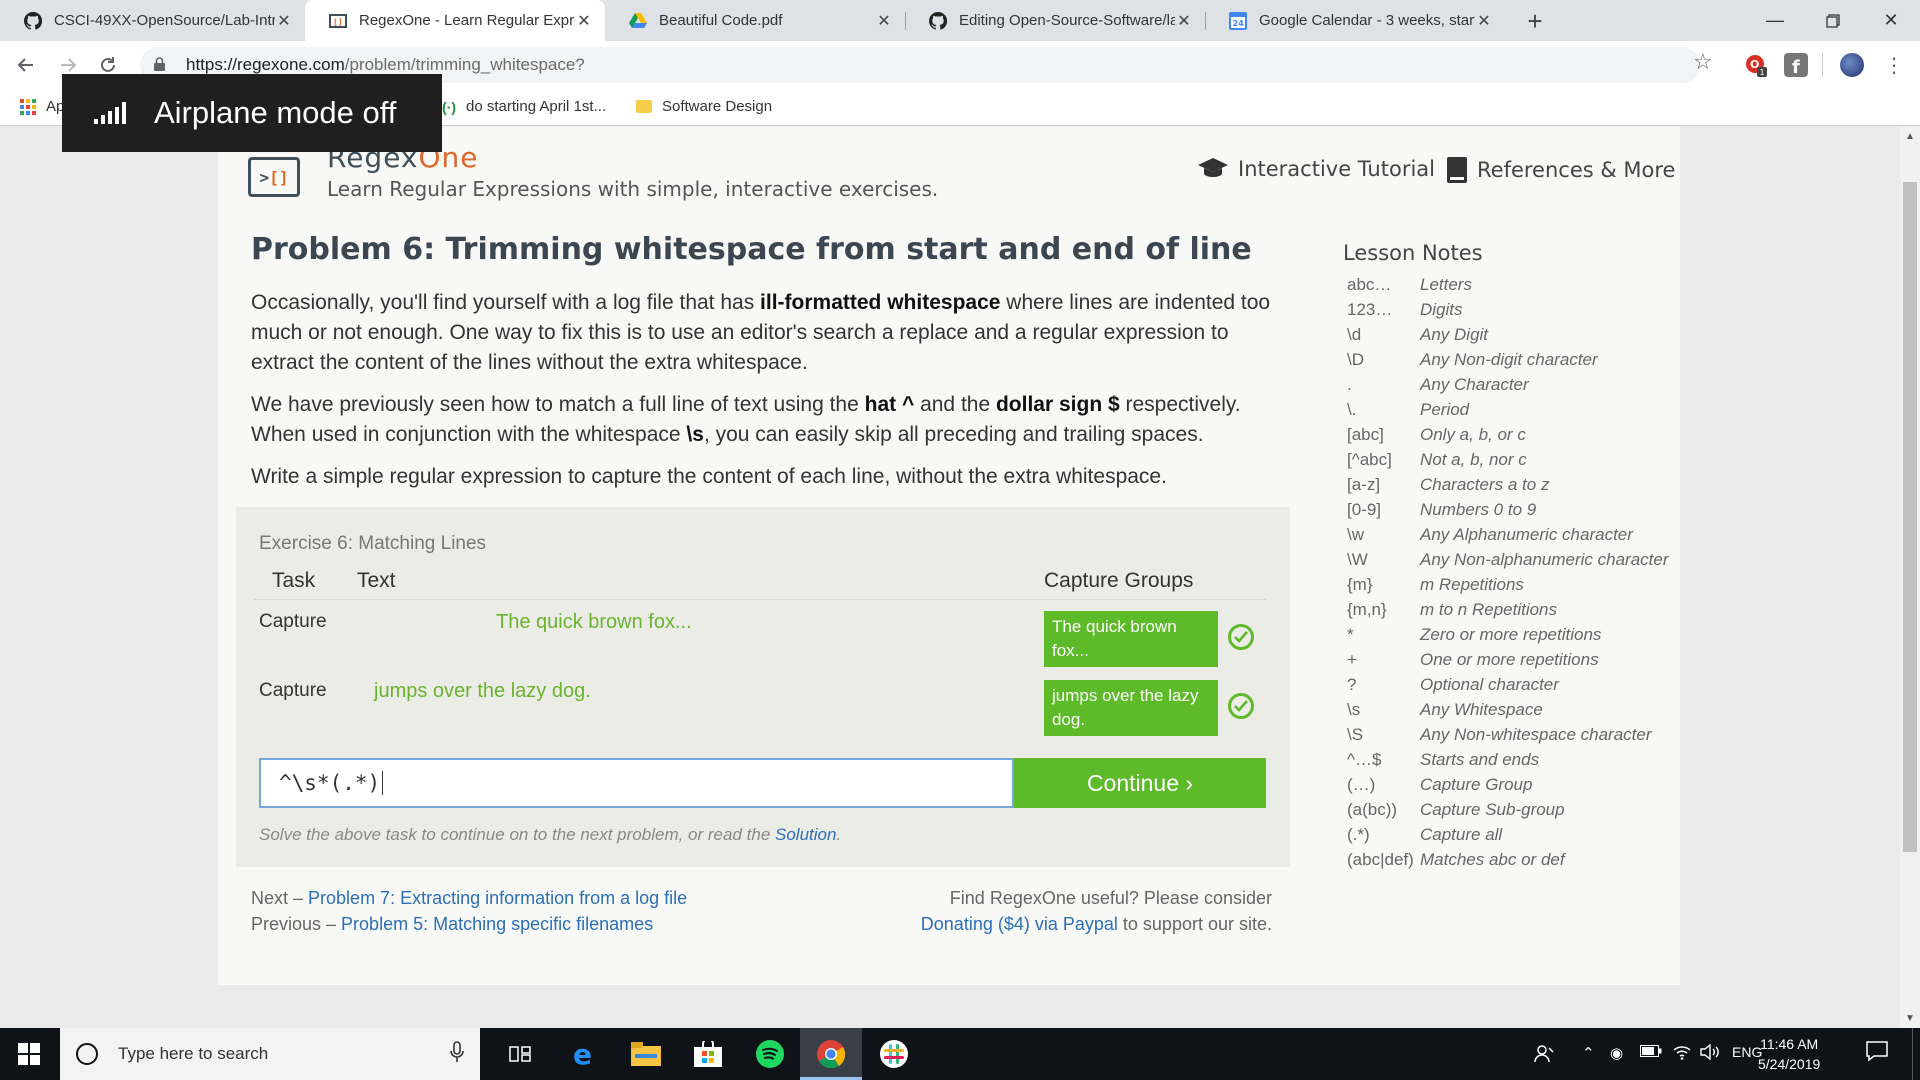 This screenshot has height=1080, width=1920. I want to click on next-prefix: Next –, so click(280, 898).